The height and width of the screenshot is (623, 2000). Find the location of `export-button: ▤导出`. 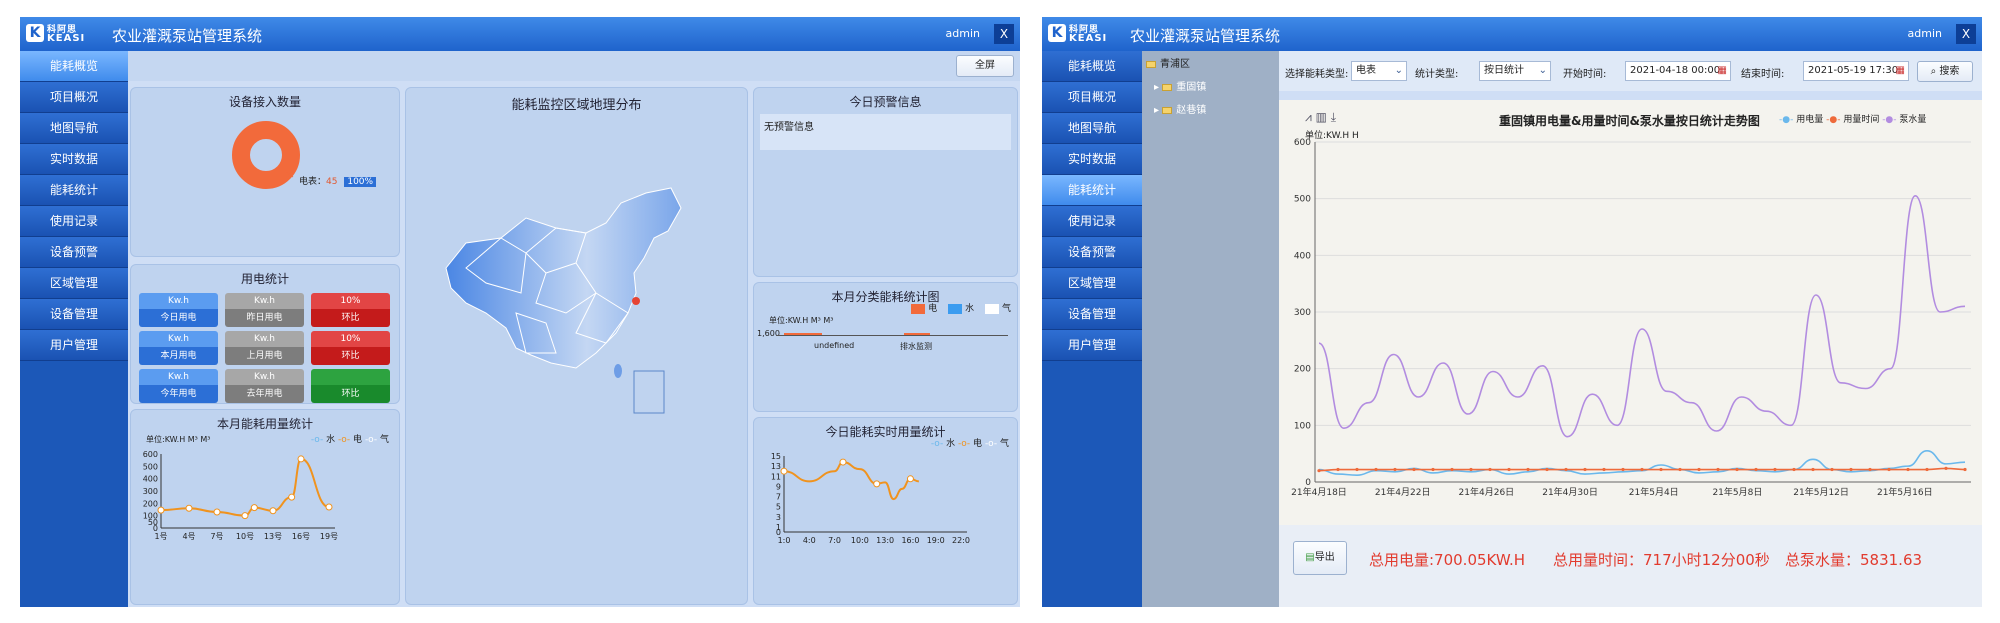

export-button: ▤导出 is located at coordinates (1320, 558).